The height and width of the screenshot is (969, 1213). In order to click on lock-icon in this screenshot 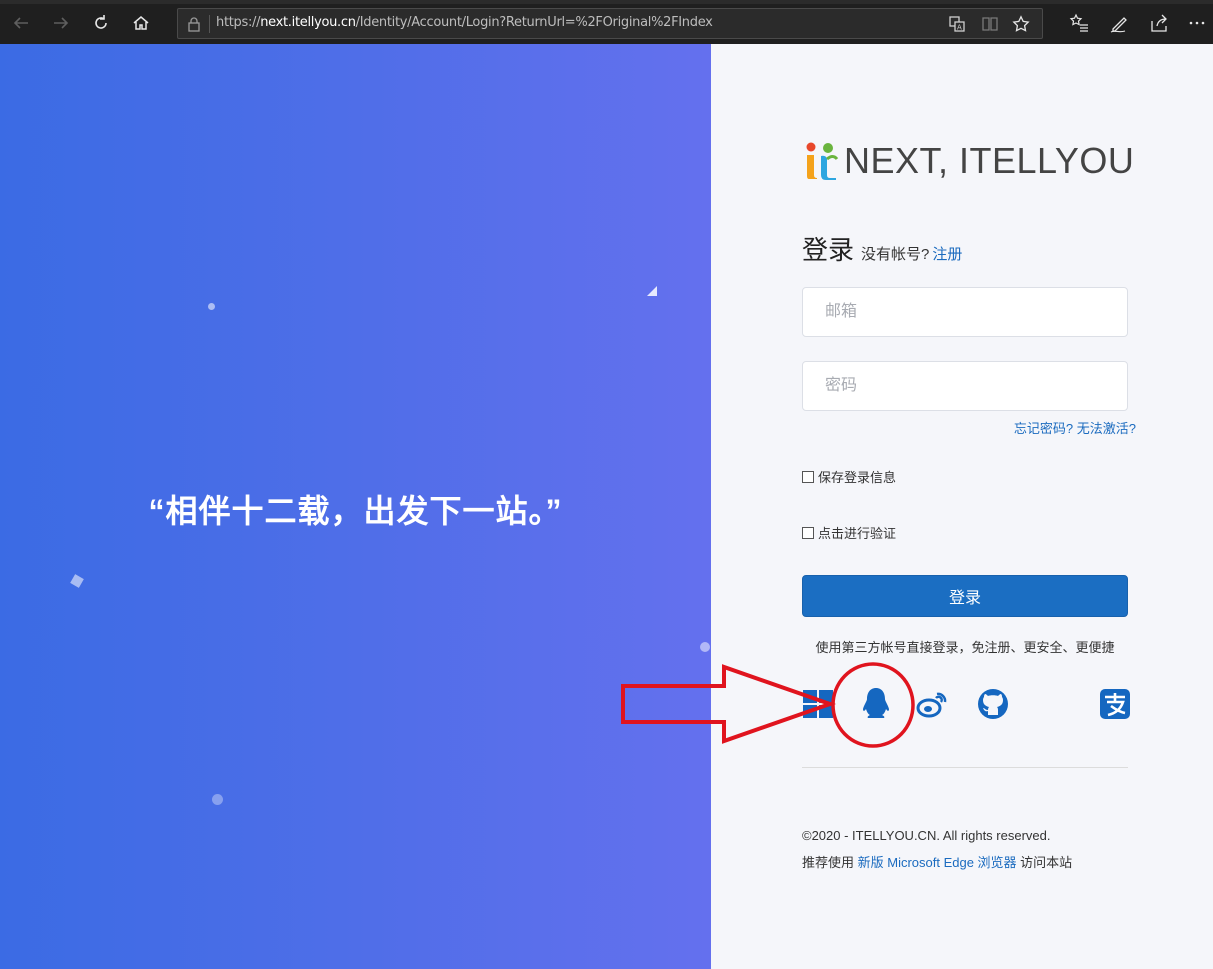, I will do `click(194, 24)`.